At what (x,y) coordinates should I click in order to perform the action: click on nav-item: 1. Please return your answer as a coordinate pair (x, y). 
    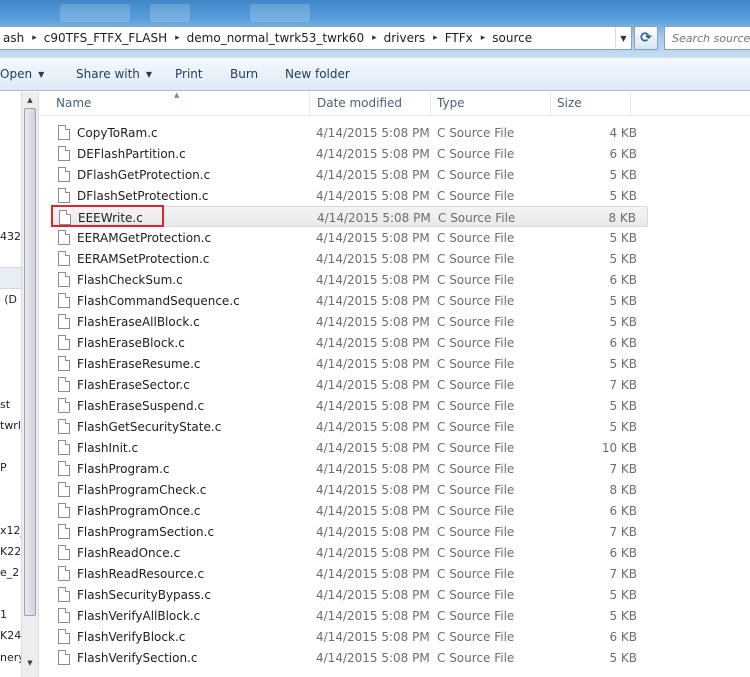
    Looking at the image, I should click on (3, 614).